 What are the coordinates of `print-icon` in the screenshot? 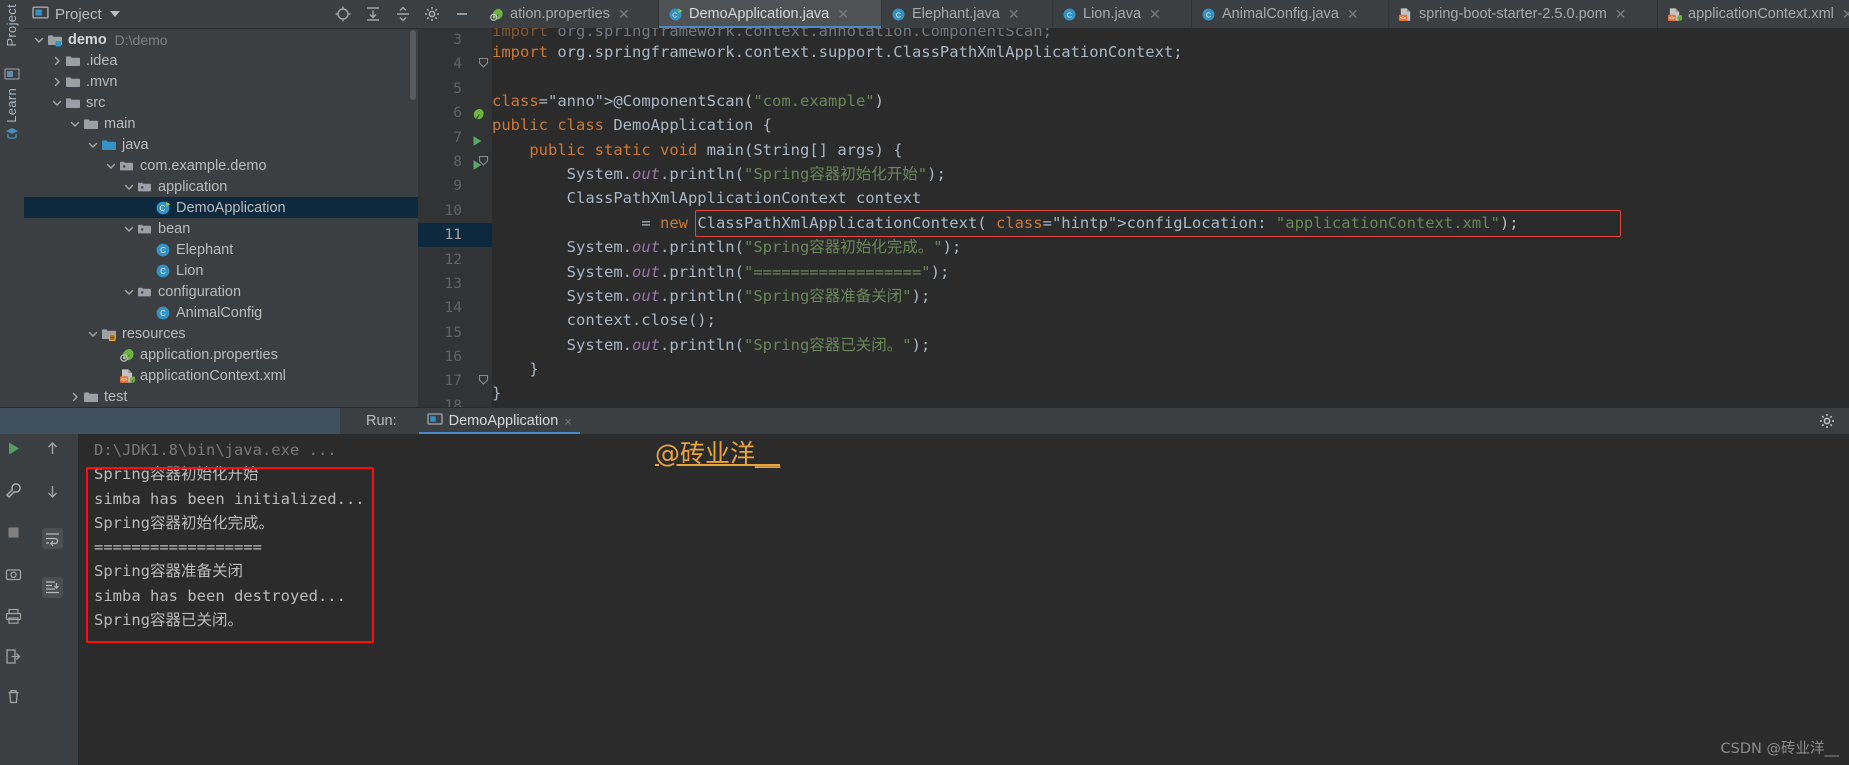 It's located at (13, 616).